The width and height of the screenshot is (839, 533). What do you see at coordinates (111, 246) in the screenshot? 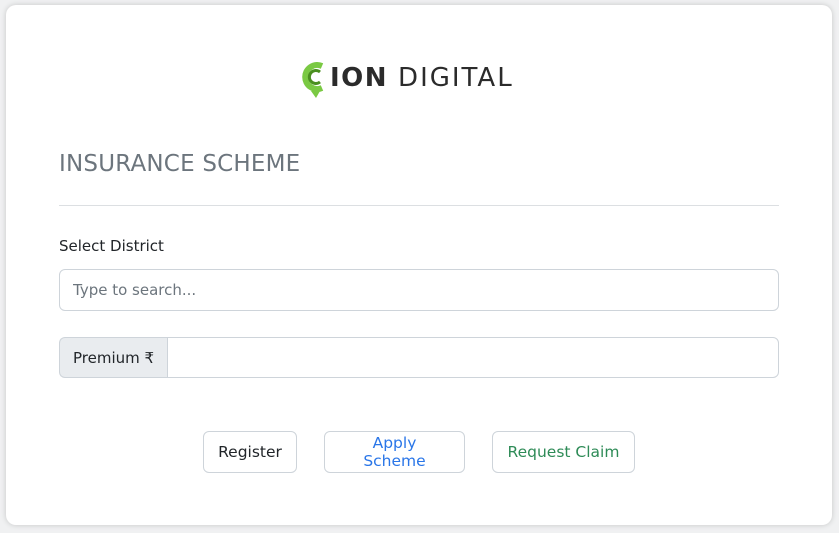
I see `district-label: Select District` at bounding box center [111, 246].